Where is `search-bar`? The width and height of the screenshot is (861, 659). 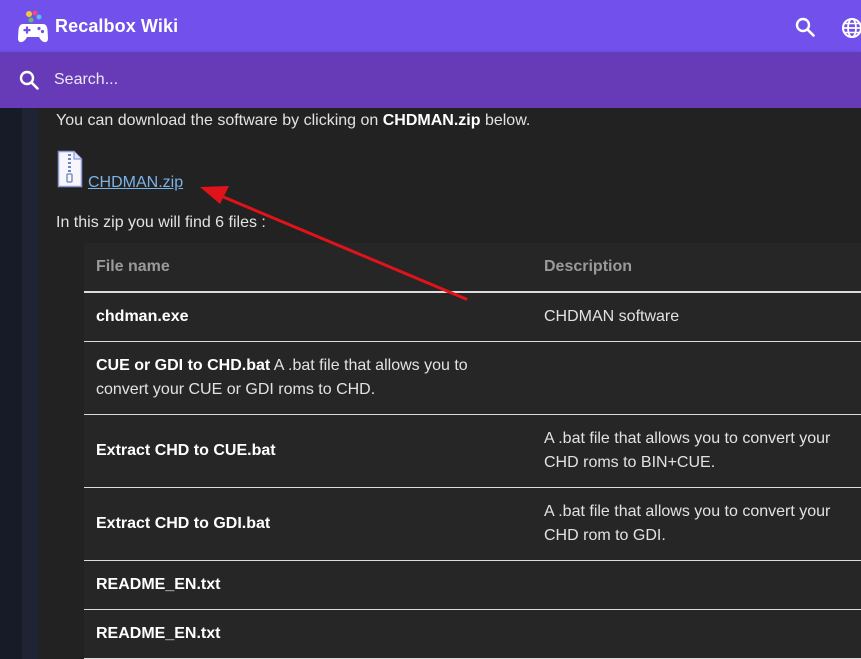 search-bar is located at coordinates (430, 80).